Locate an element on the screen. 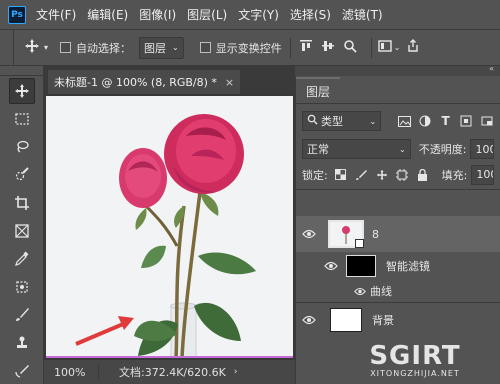 This screenshot has height=384, width=500. filter-shape-icon is located at coordinates (466, 121).